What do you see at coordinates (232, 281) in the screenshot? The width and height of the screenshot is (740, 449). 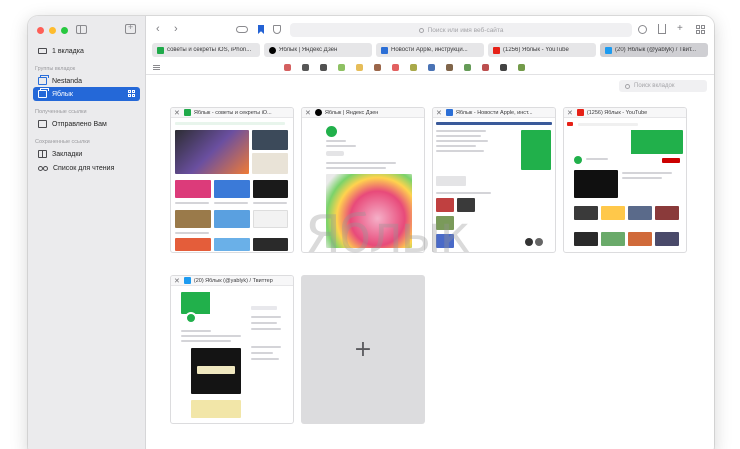 I see `thumbnail-header: ✕ (20) Яблык (@yablyk) / Твиттер` at bounding box center [232, 281].